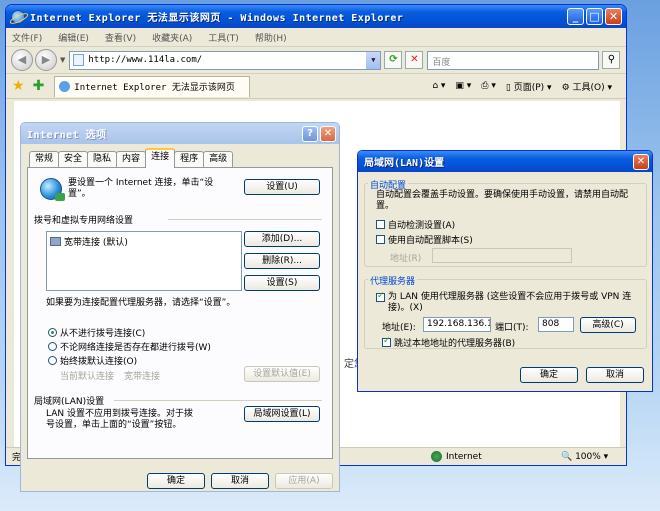 This screenshot has width=660, height=511. I want to click on add-favorite-icon: ✚, so click(39, 86).